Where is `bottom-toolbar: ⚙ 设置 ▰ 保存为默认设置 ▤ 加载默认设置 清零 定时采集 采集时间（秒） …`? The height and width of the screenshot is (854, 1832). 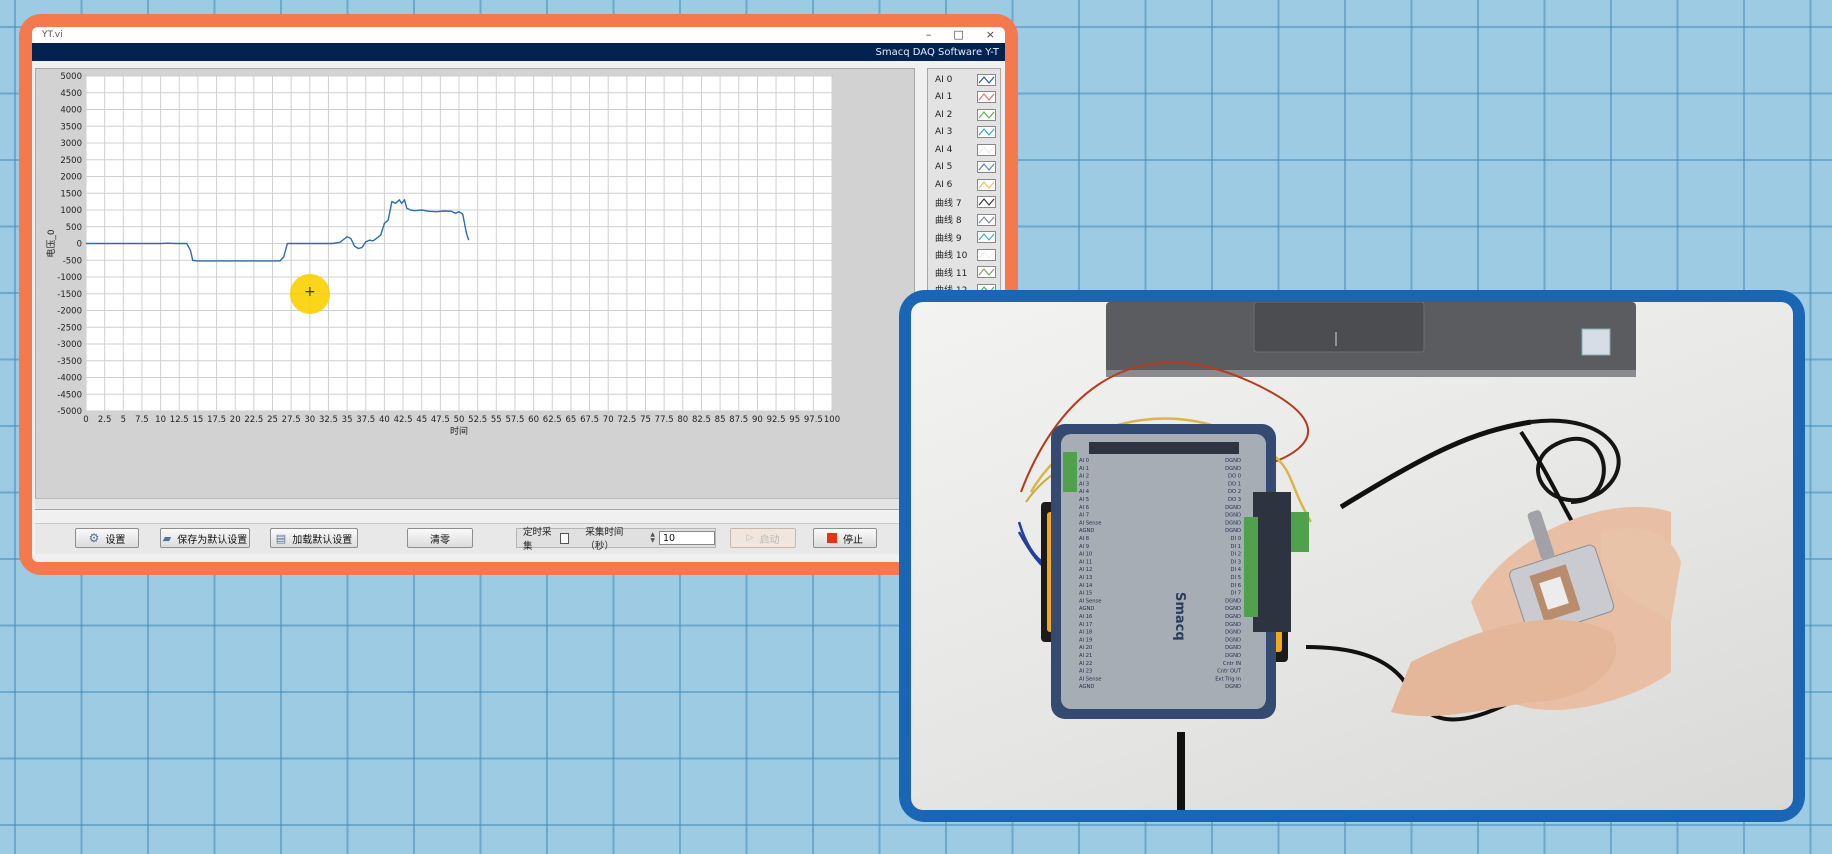
bottom-toolbar: ⚙ 设置 ▰ 保存为默认设置 ▤ 加载默认设置 清零 定时采集 采集时间（秒） … is located at coordinates (518, 538).